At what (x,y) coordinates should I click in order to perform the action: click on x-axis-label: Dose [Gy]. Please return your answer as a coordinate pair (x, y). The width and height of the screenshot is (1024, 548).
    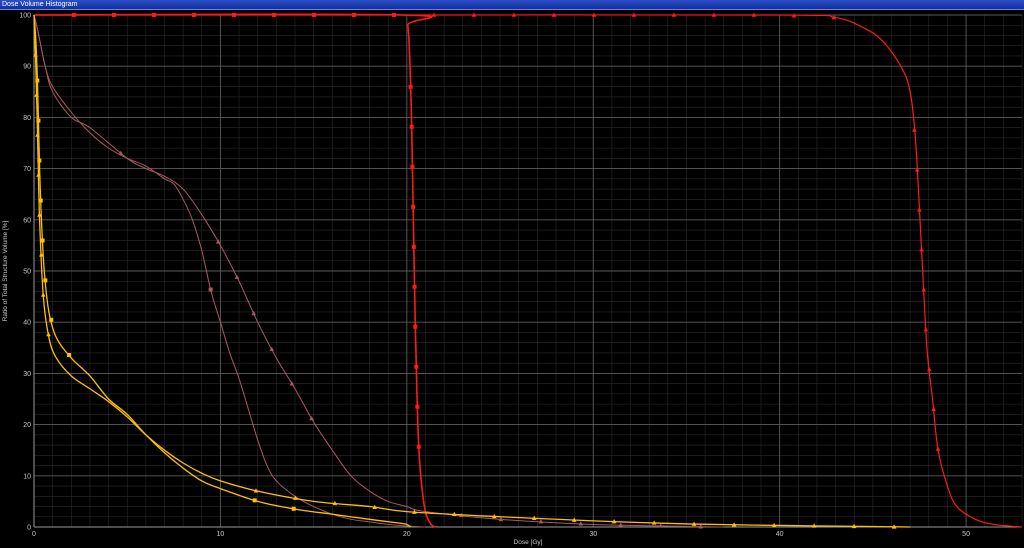
    Looking at the image, I should click on (528, 542).